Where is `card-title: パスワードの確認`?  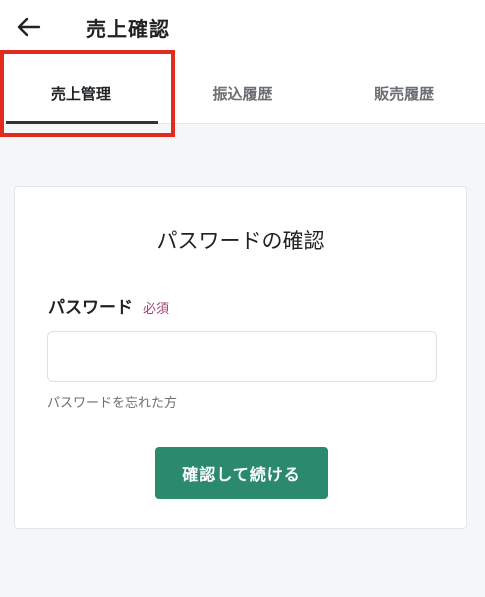
card-title: パスワードの確認 is located at coordinates (240, 241).